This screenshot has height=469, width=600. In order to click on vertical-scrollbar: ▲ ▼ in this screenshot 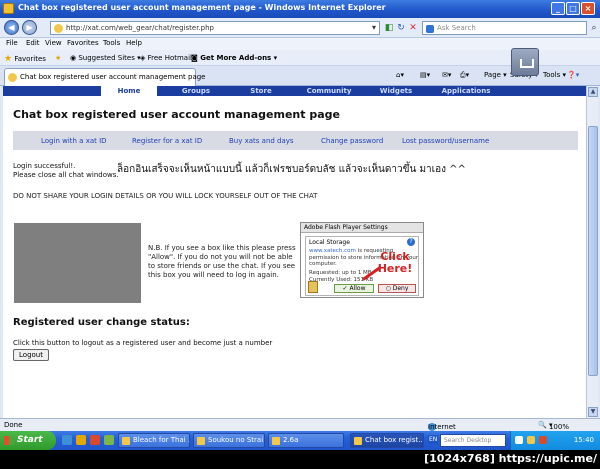, I will do `click(592, 252)`.